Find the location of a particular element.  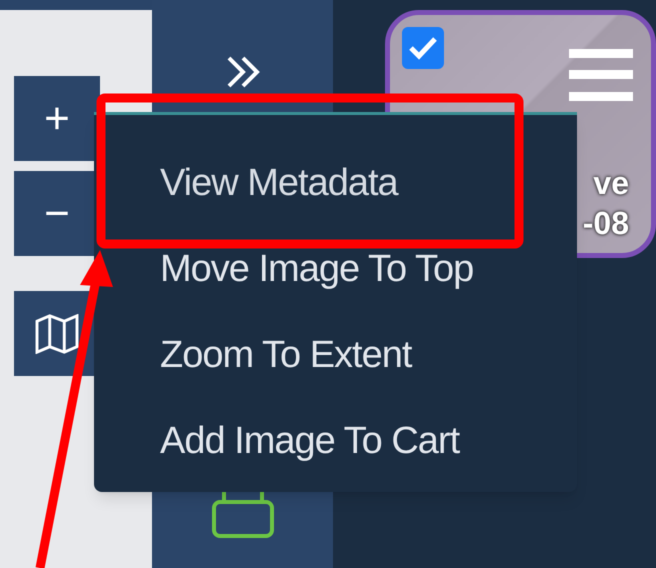

map-icon is located at coordinates (57, 334).